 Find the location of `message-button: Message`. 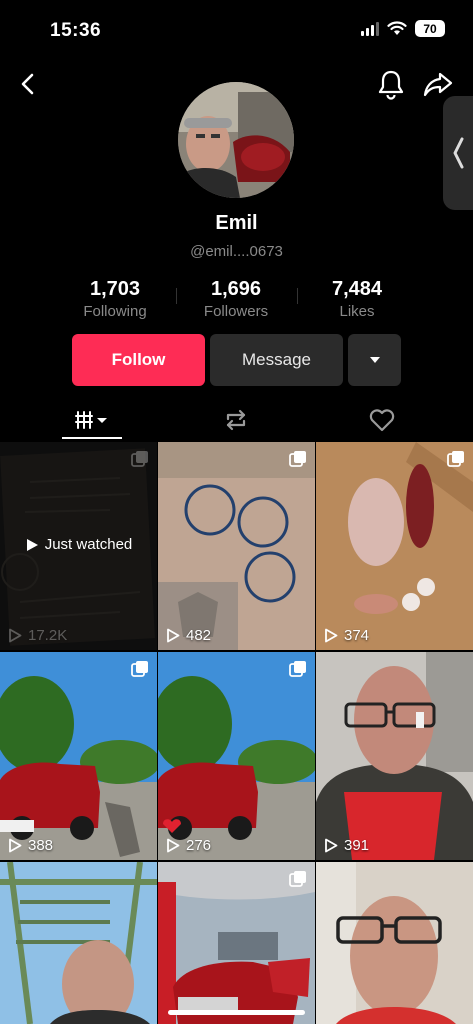

message-button: Message is located at coordinates (276, 360).